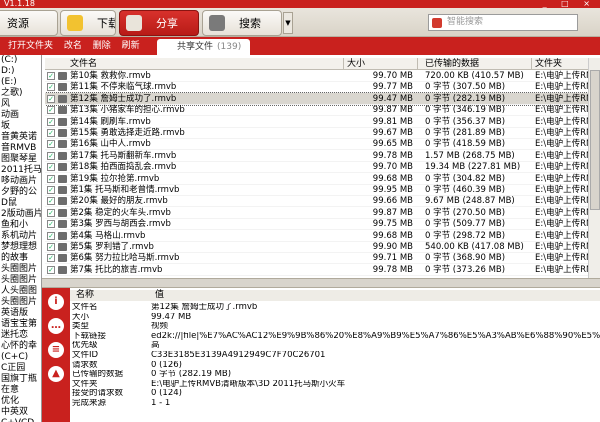 The width and height of the screenshot is (600, 422). Describe the element at coordinates (548, 64) in the screenshot. I see `column-folder: 文件夹` at that location.